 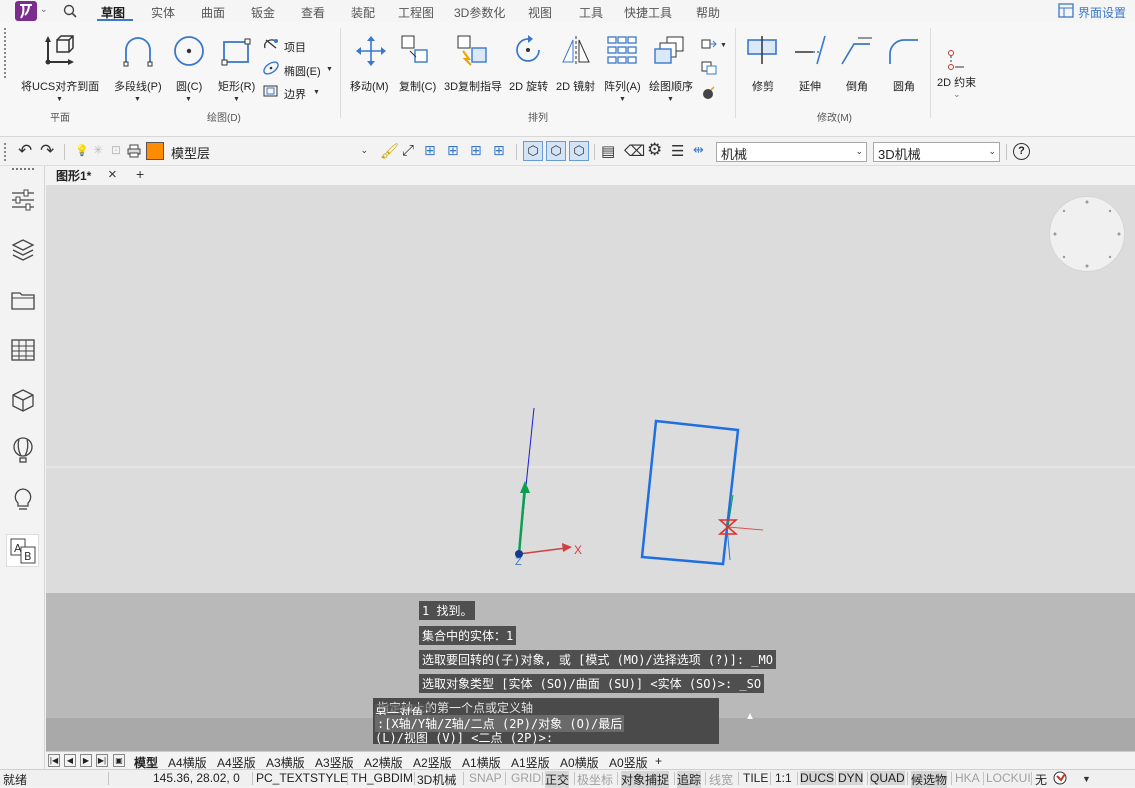 I want to click on last-tab-button: ▶|, so click(x=102, y=760).